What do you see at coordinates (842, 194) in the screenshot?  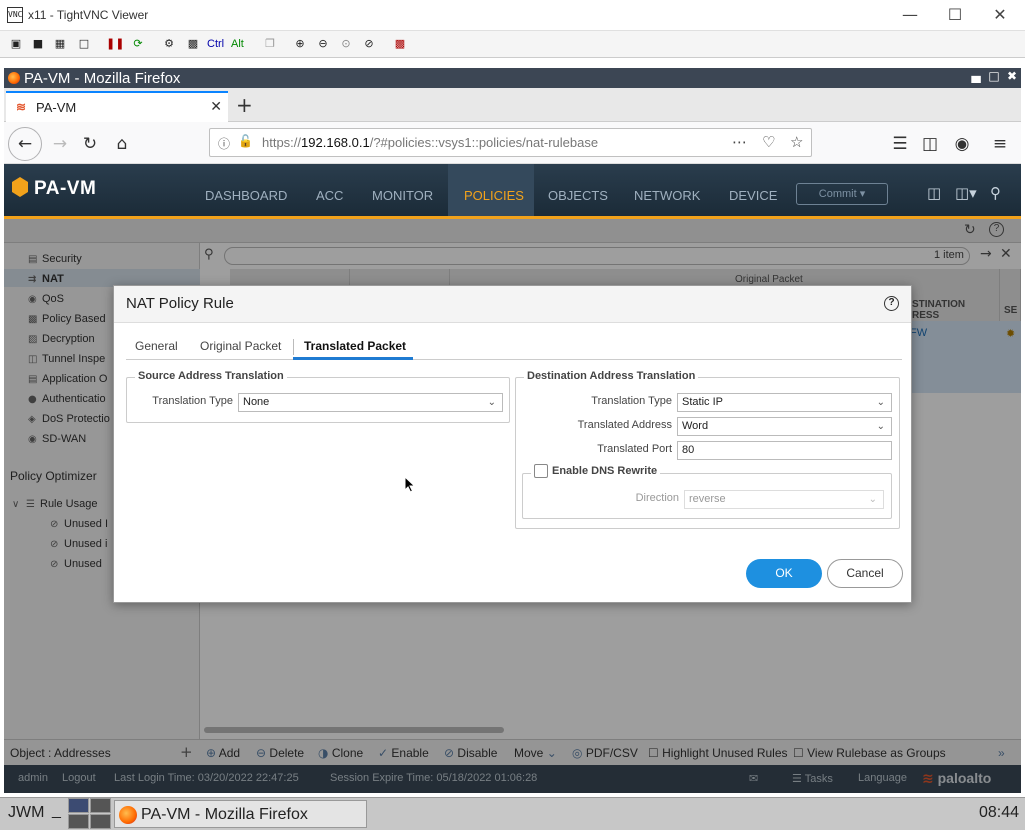 I see `commit-button: Commit ▾` at bounding box center [842, 194].